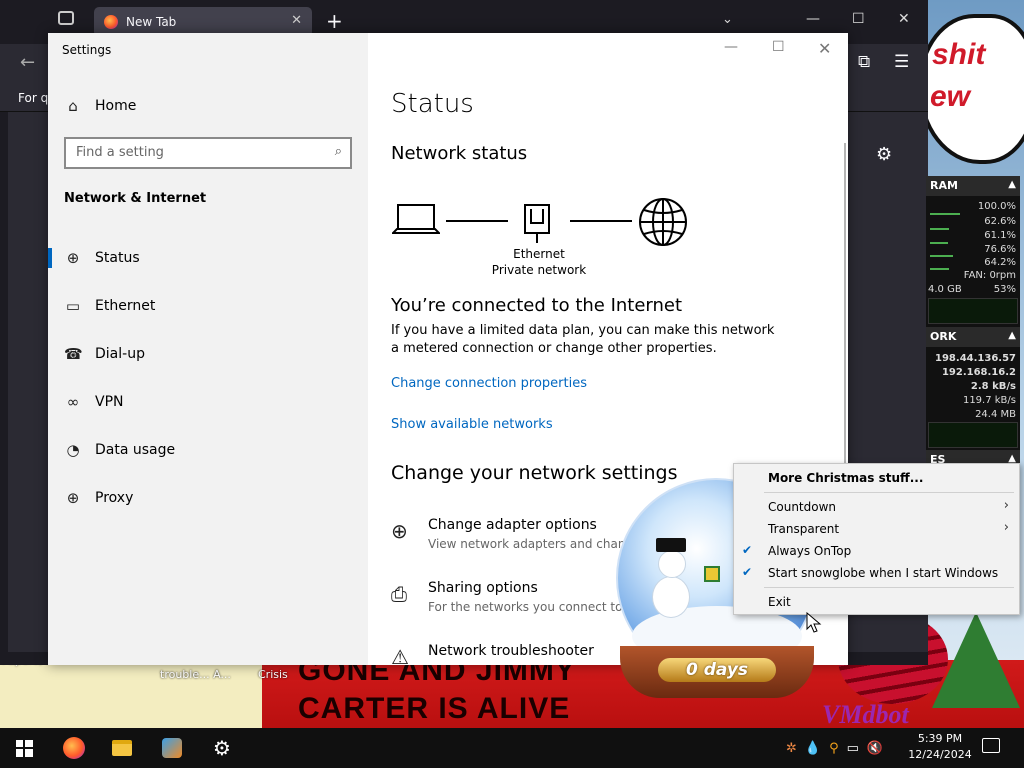 The image size is (1024, 768). I want to click on menu-item-always-ontop: ✔ Always OnTop, so click(876, 551).